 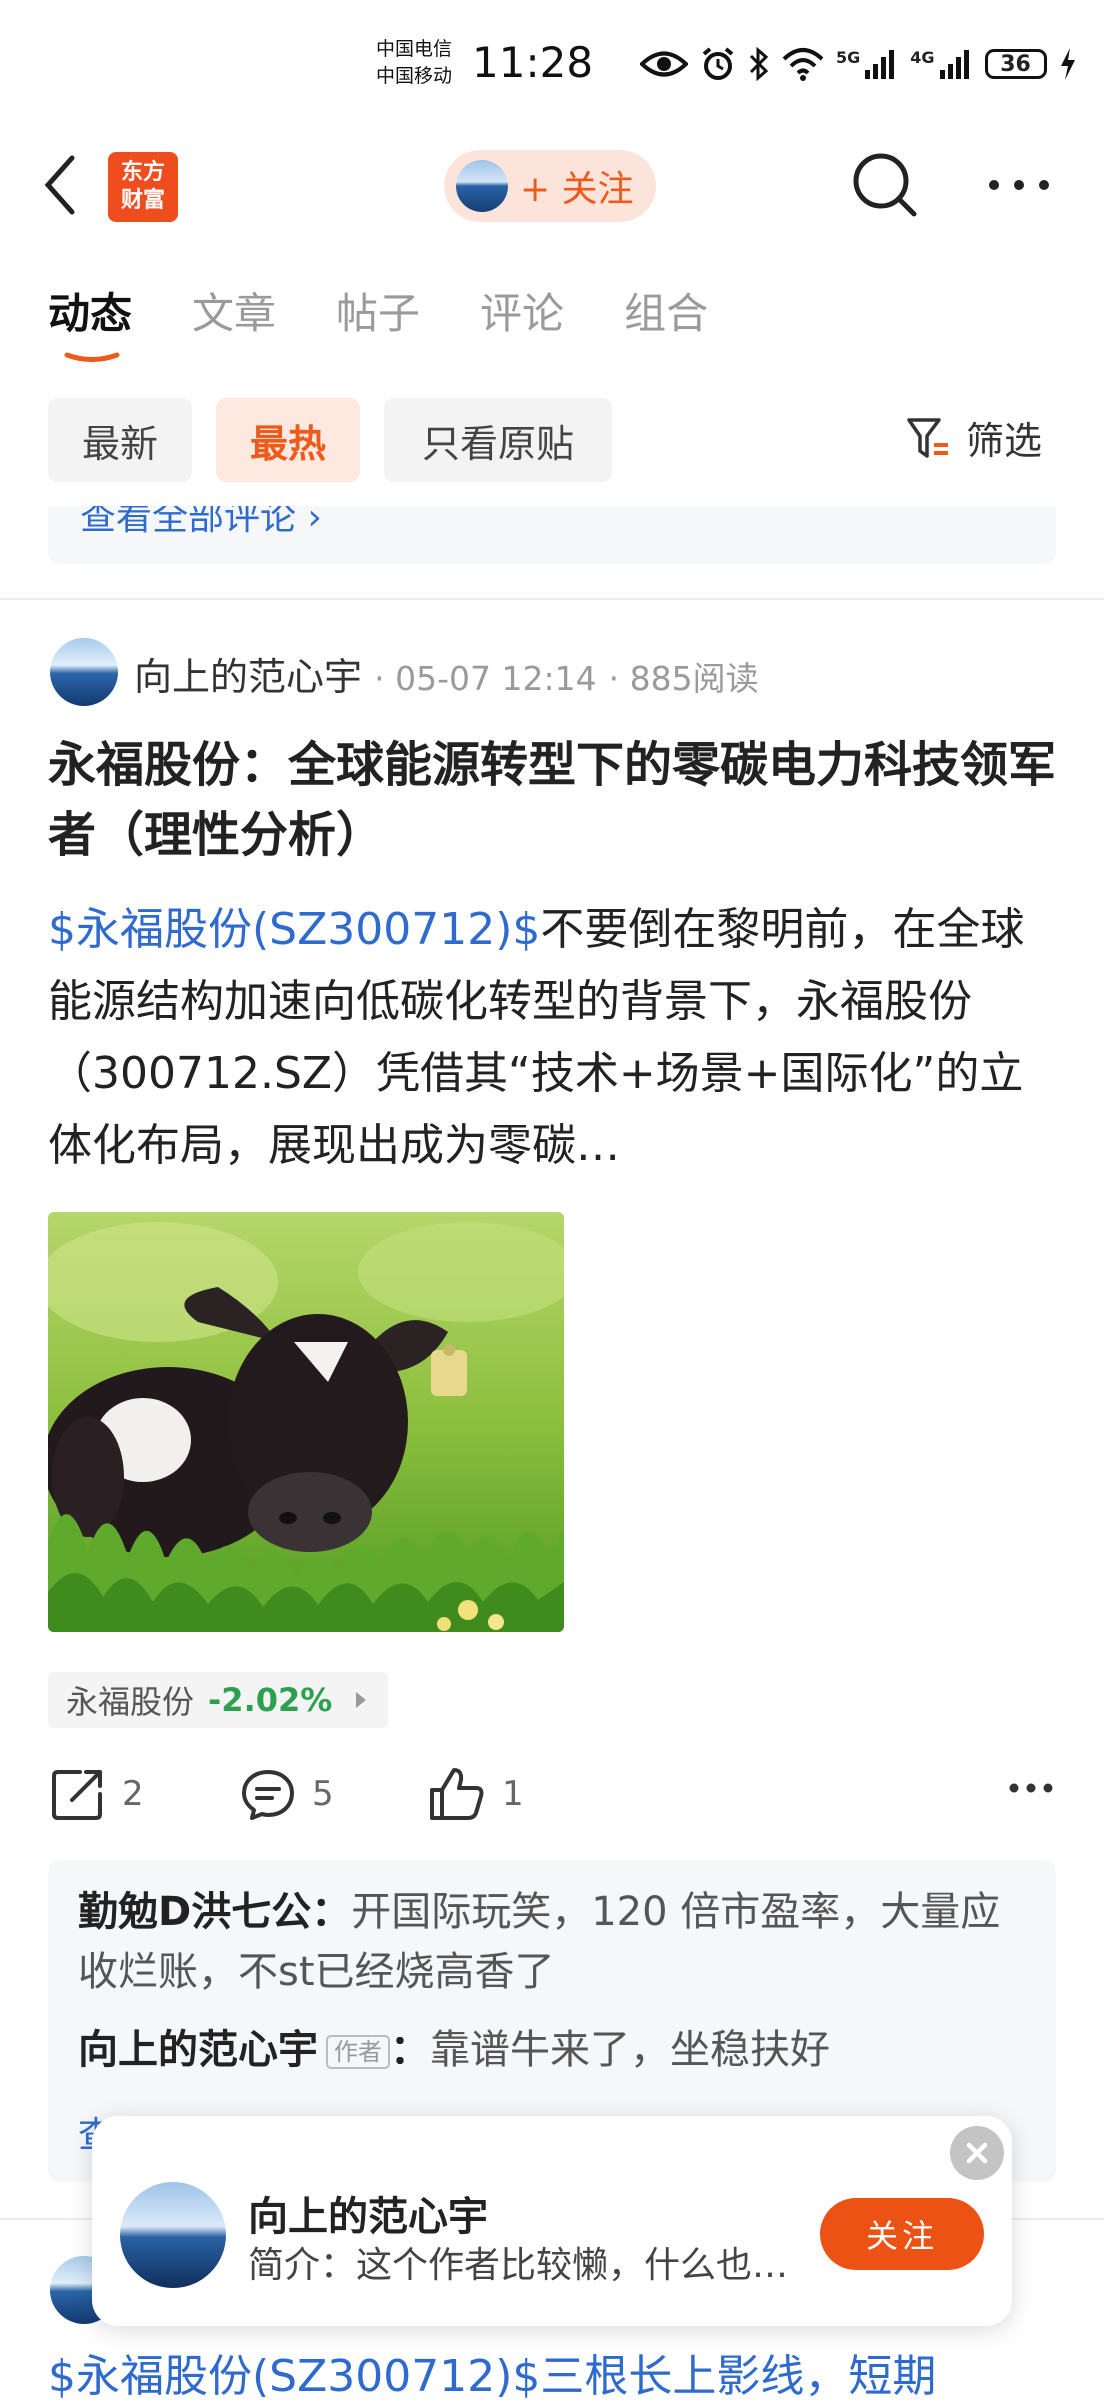 I want to click on tab-portfolios: 组合, so click(x=666, y=310).